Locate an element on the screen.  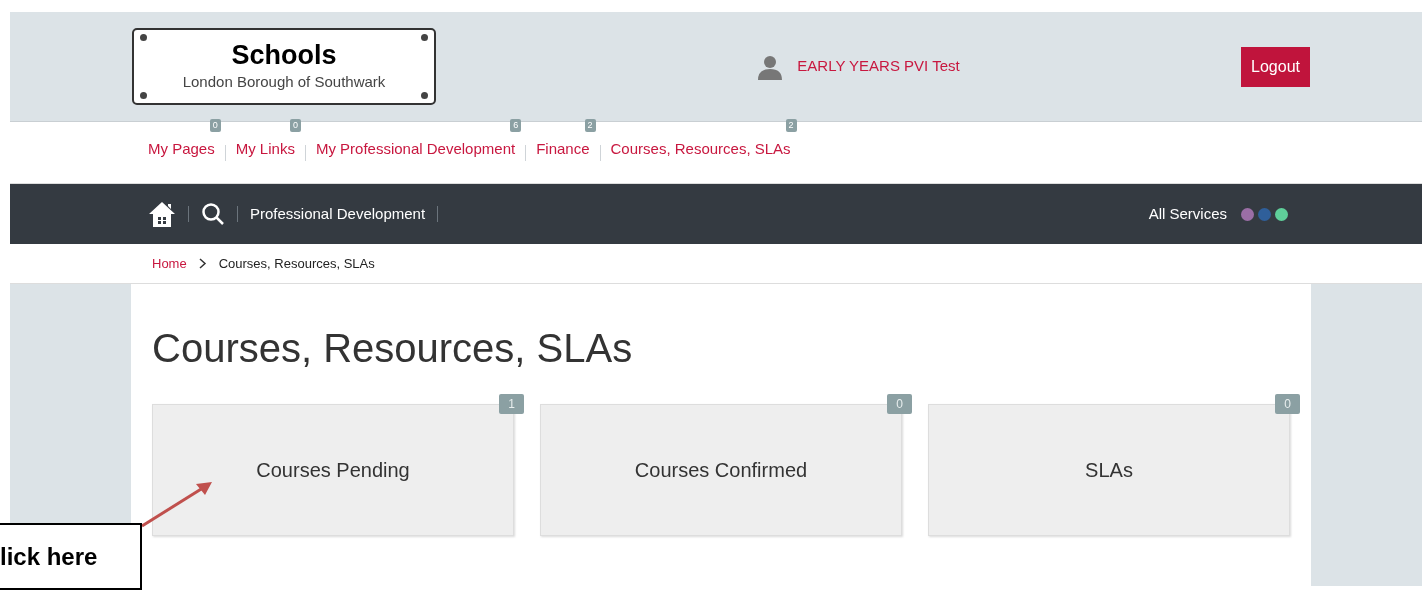
chevron-icon is located at coordinates (202, 263).